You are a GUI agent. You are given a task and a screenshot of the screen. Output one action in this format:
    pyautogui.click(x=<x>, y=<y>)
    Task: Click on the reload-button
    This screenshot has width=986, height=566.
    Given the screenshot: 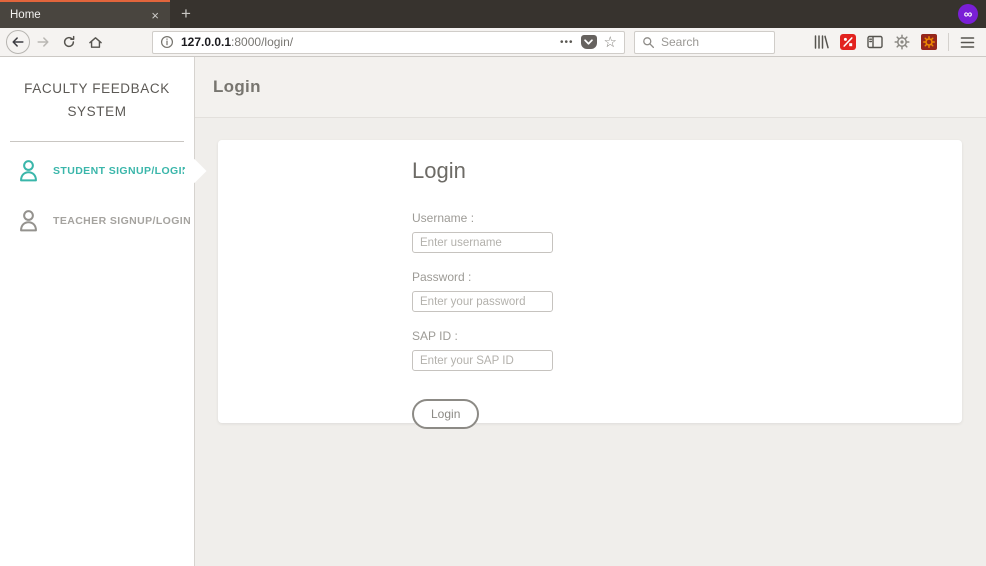 What is the action you would take?
    pyautogui.click(x=69, y=42)
    